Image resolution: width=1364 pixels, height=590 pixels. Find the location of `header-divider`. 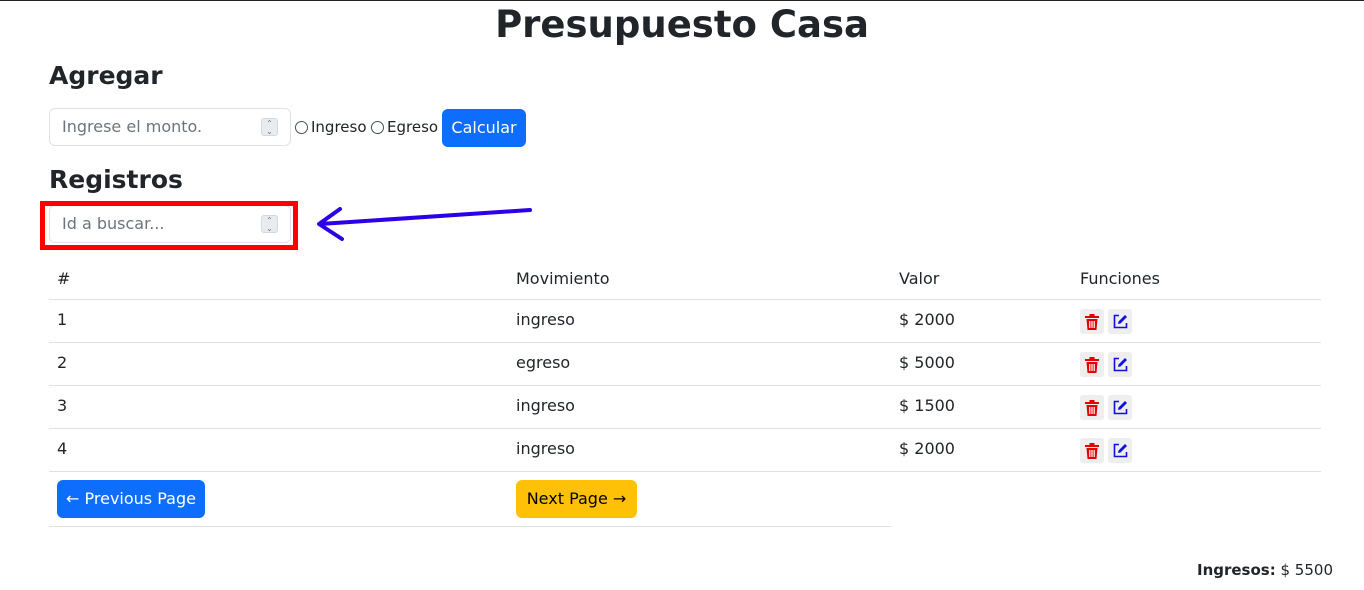

header-divider is located at coordinates (685, 299).